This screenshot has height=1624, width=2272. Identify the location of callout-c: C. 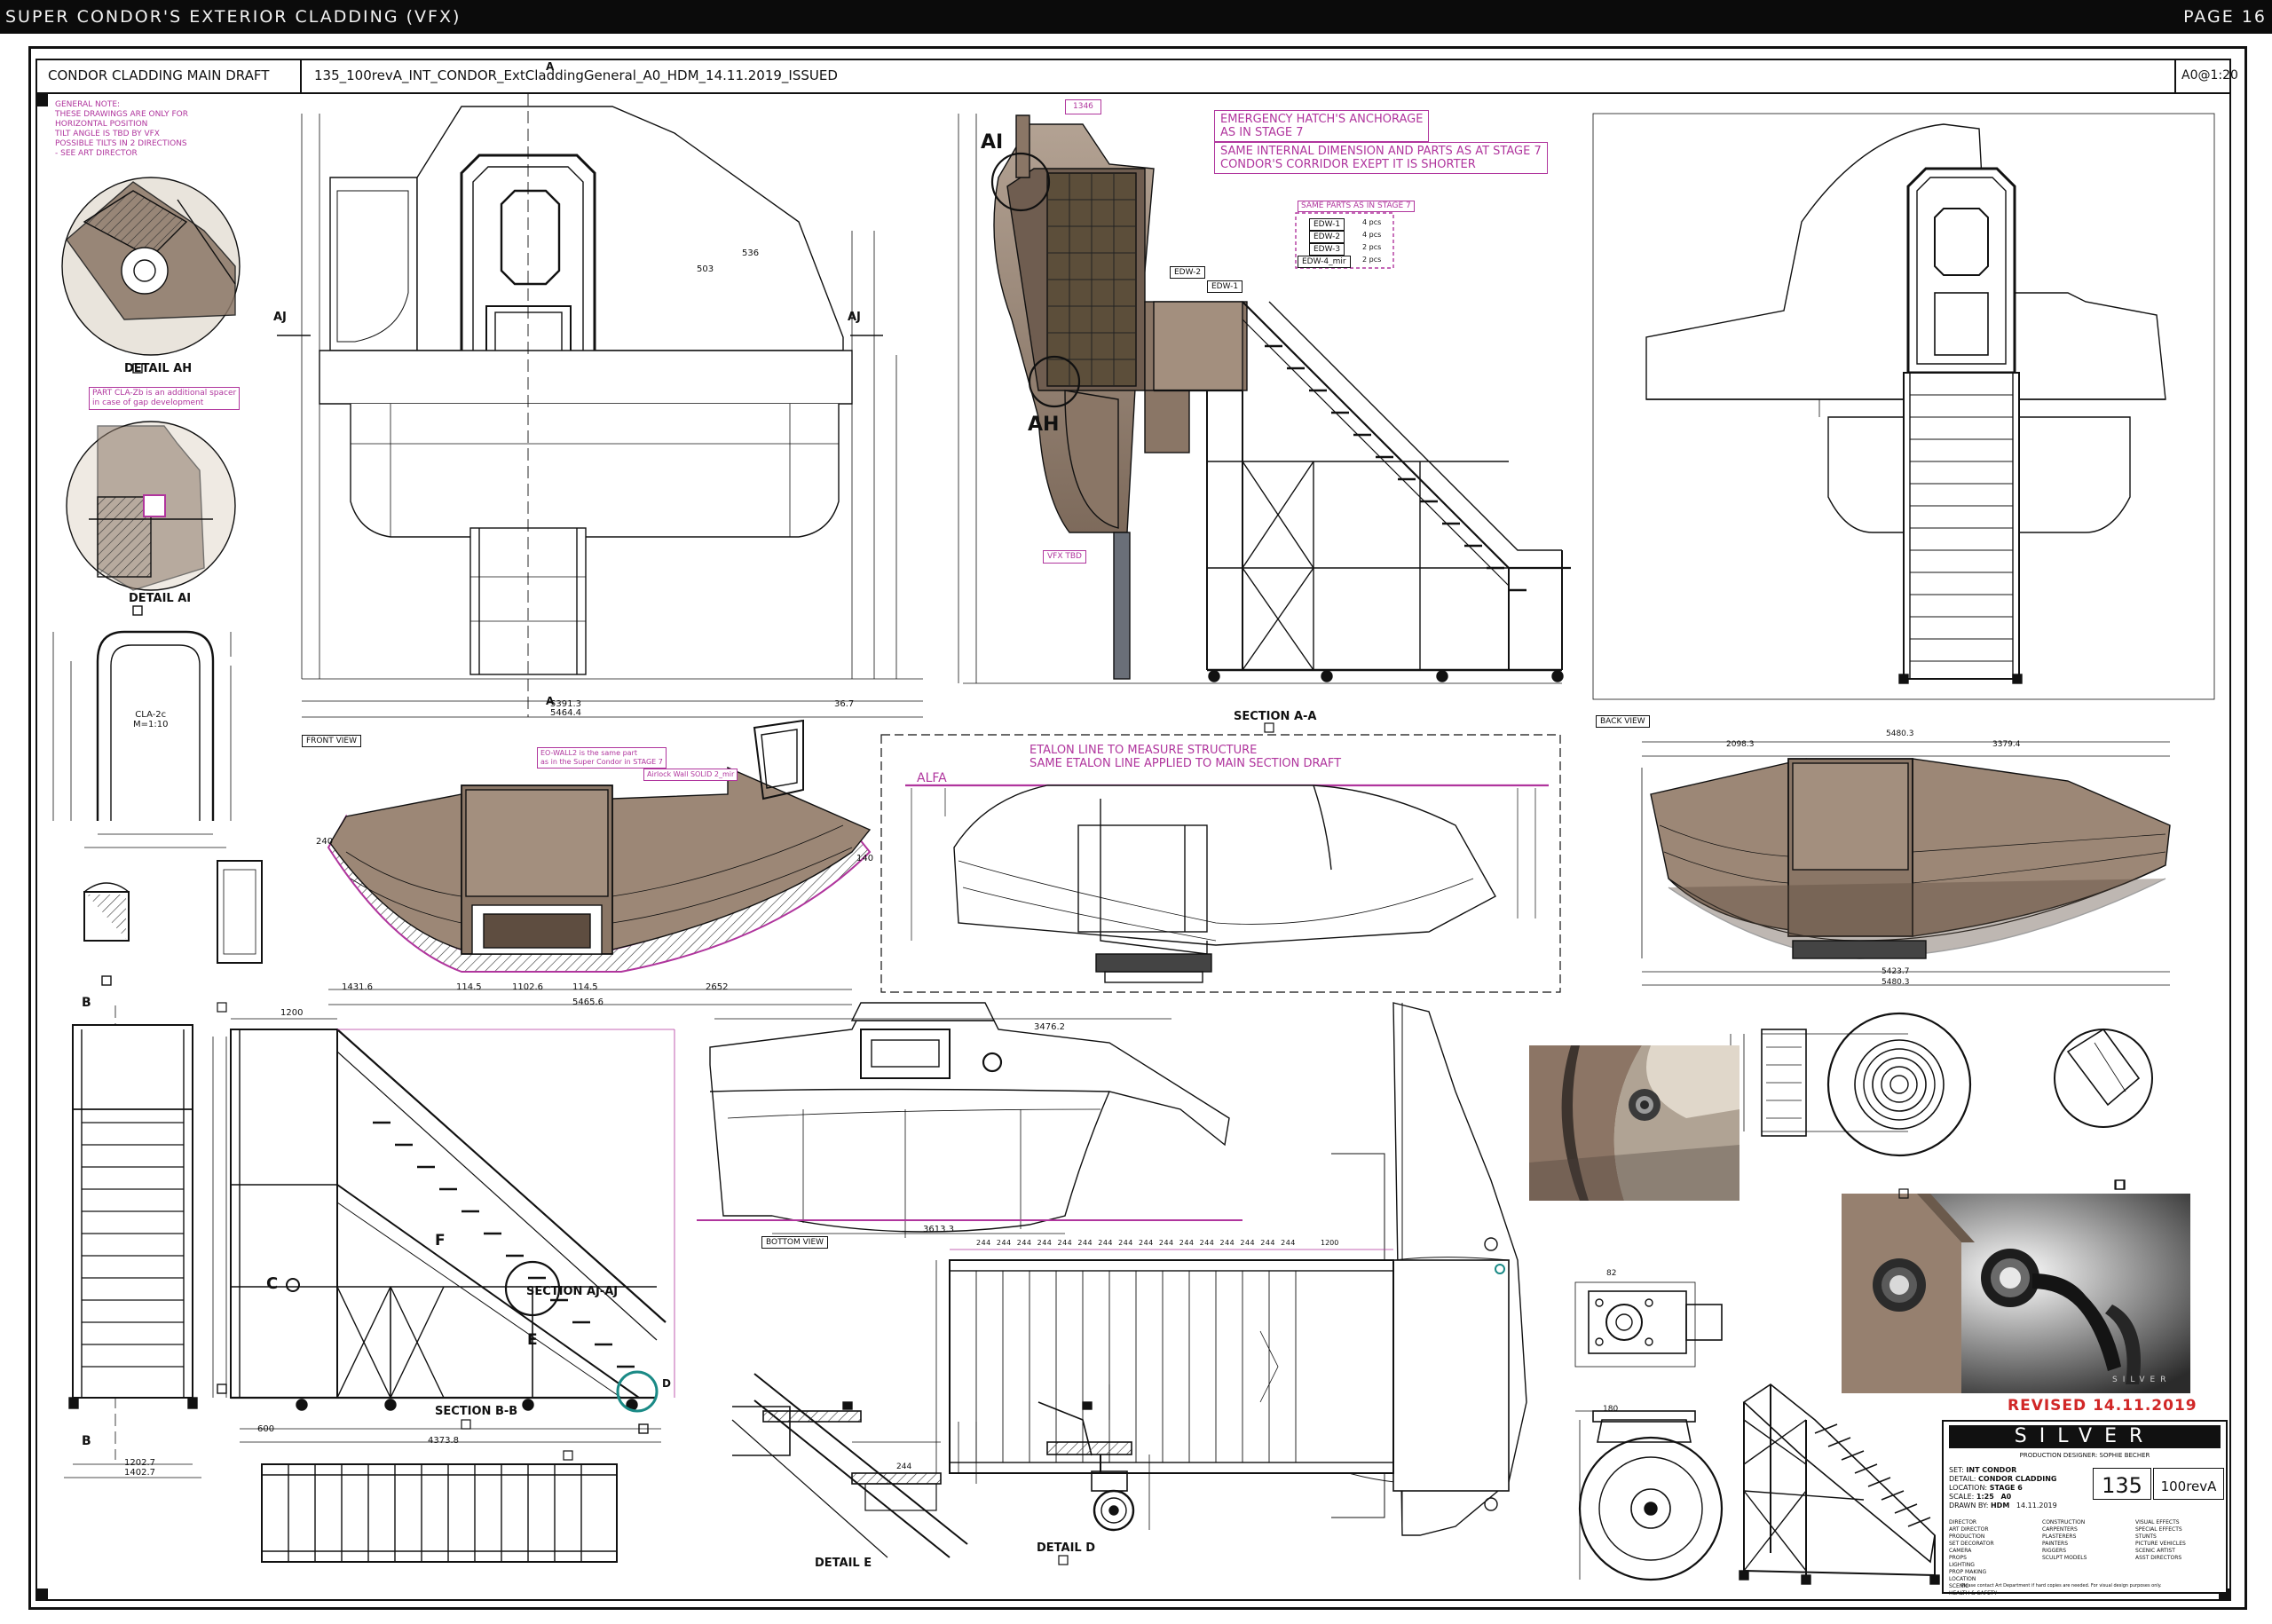
(272, 1283).